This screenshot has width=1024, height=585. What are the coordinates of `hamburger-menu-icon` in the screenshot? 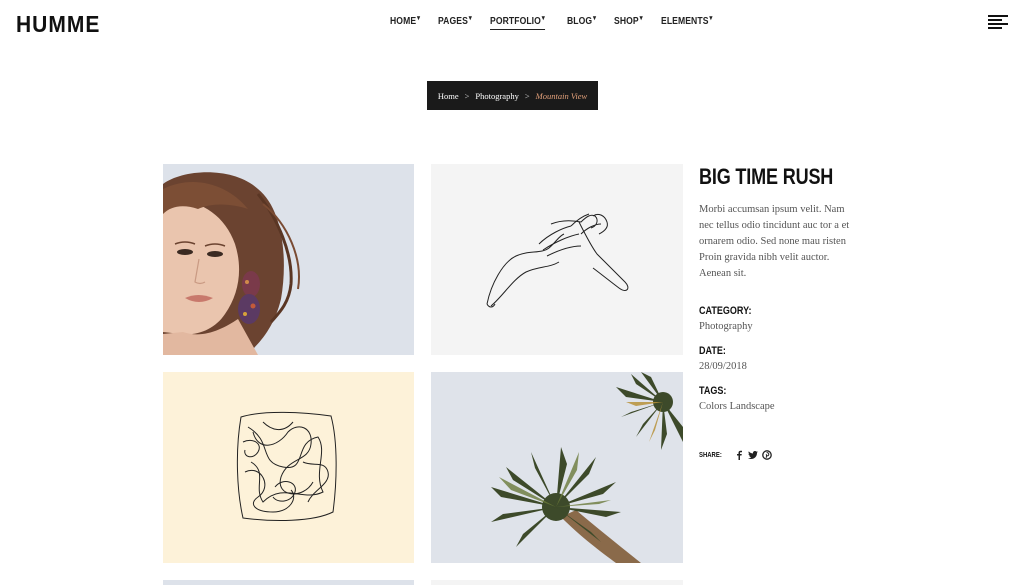 It's located at (998, 22).